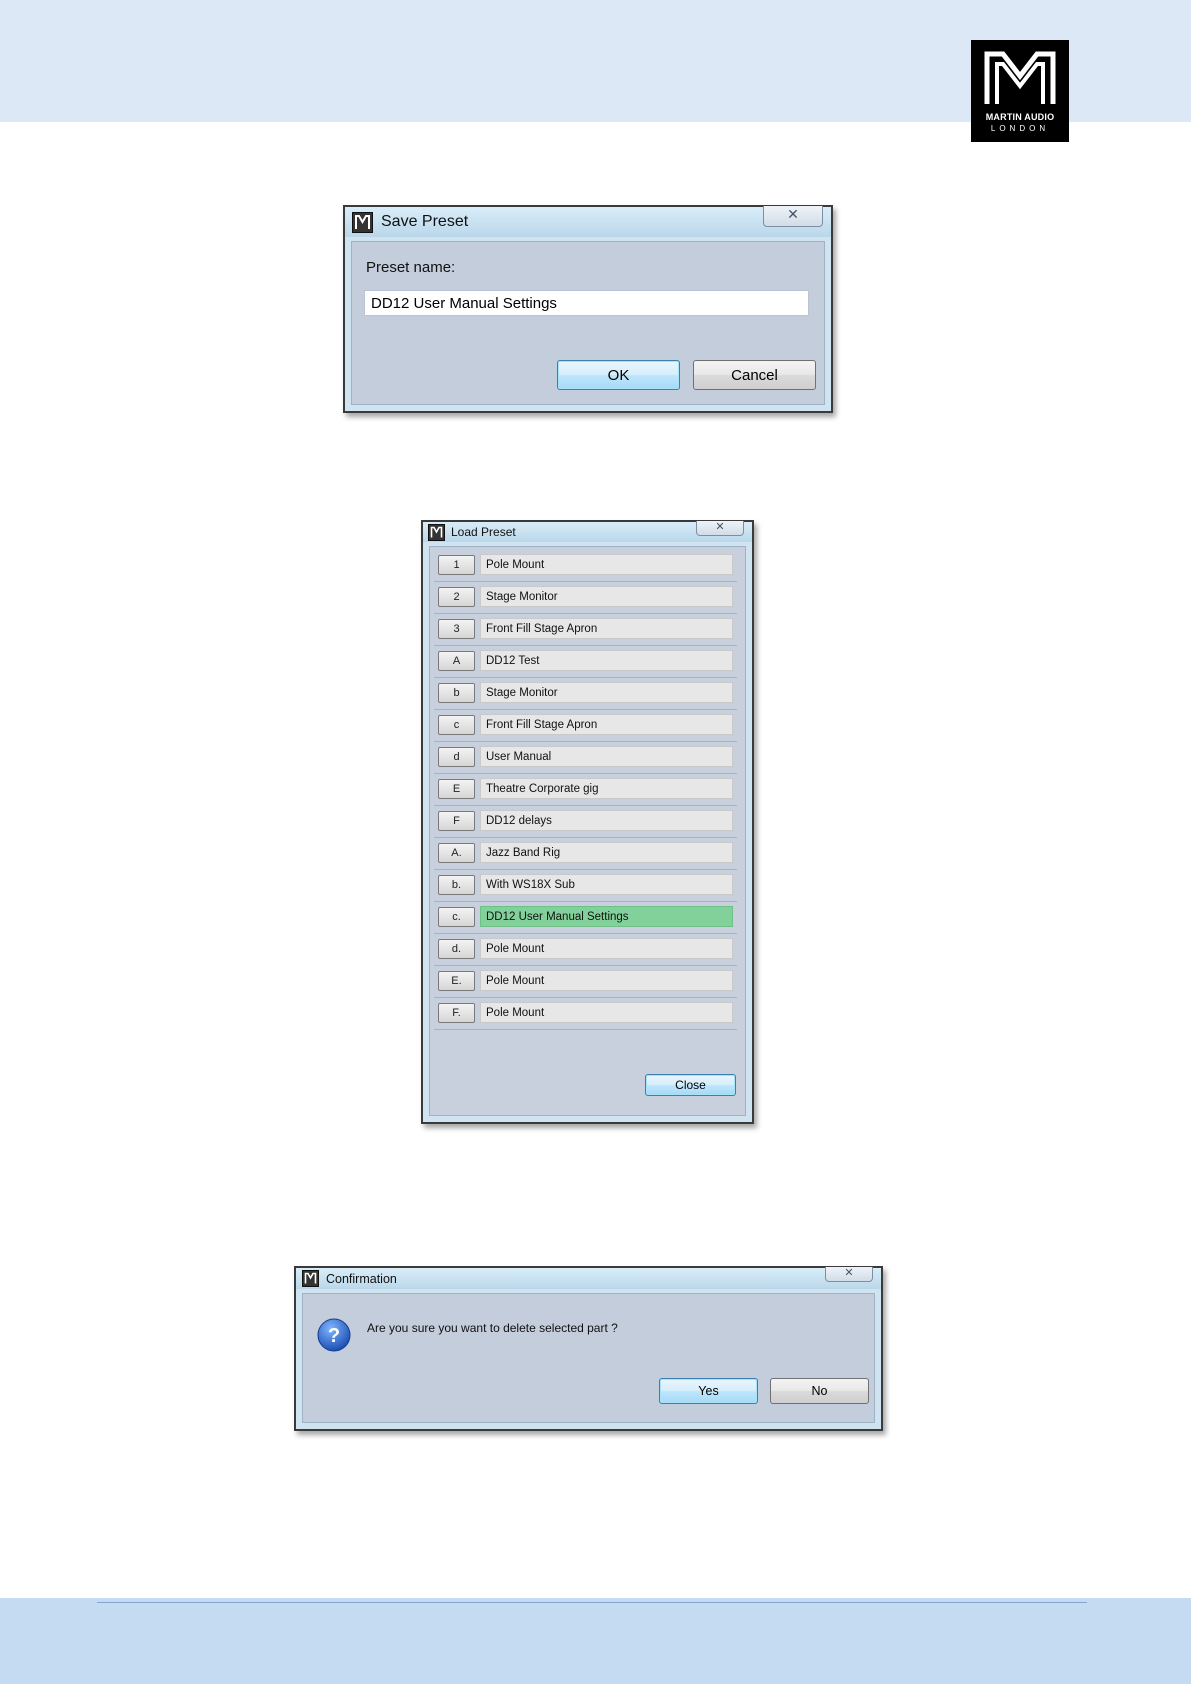 Image resolution: width=1191 pixels, height=1684 pixels. Describe the element at coordinates (606, 916) in the screenshot. I see `preset-name-field: DD12 User Manual Settings` at that location.